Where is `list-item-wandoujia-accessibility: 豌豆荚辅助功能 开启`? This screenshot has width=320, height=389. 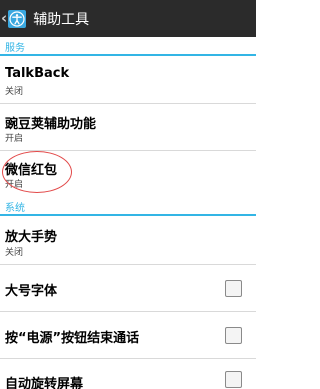 list-item-wandoujia-accessibility: 豌豆荚辅助功能 开启 is located at coordinates (128, 128).